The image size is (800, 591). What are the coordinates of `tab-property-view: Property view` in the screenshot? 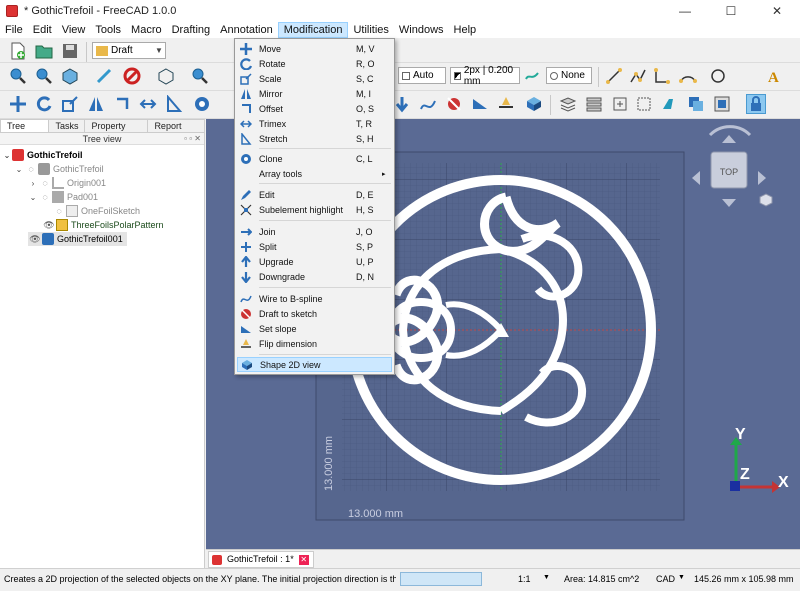 It's located at (116, 131).